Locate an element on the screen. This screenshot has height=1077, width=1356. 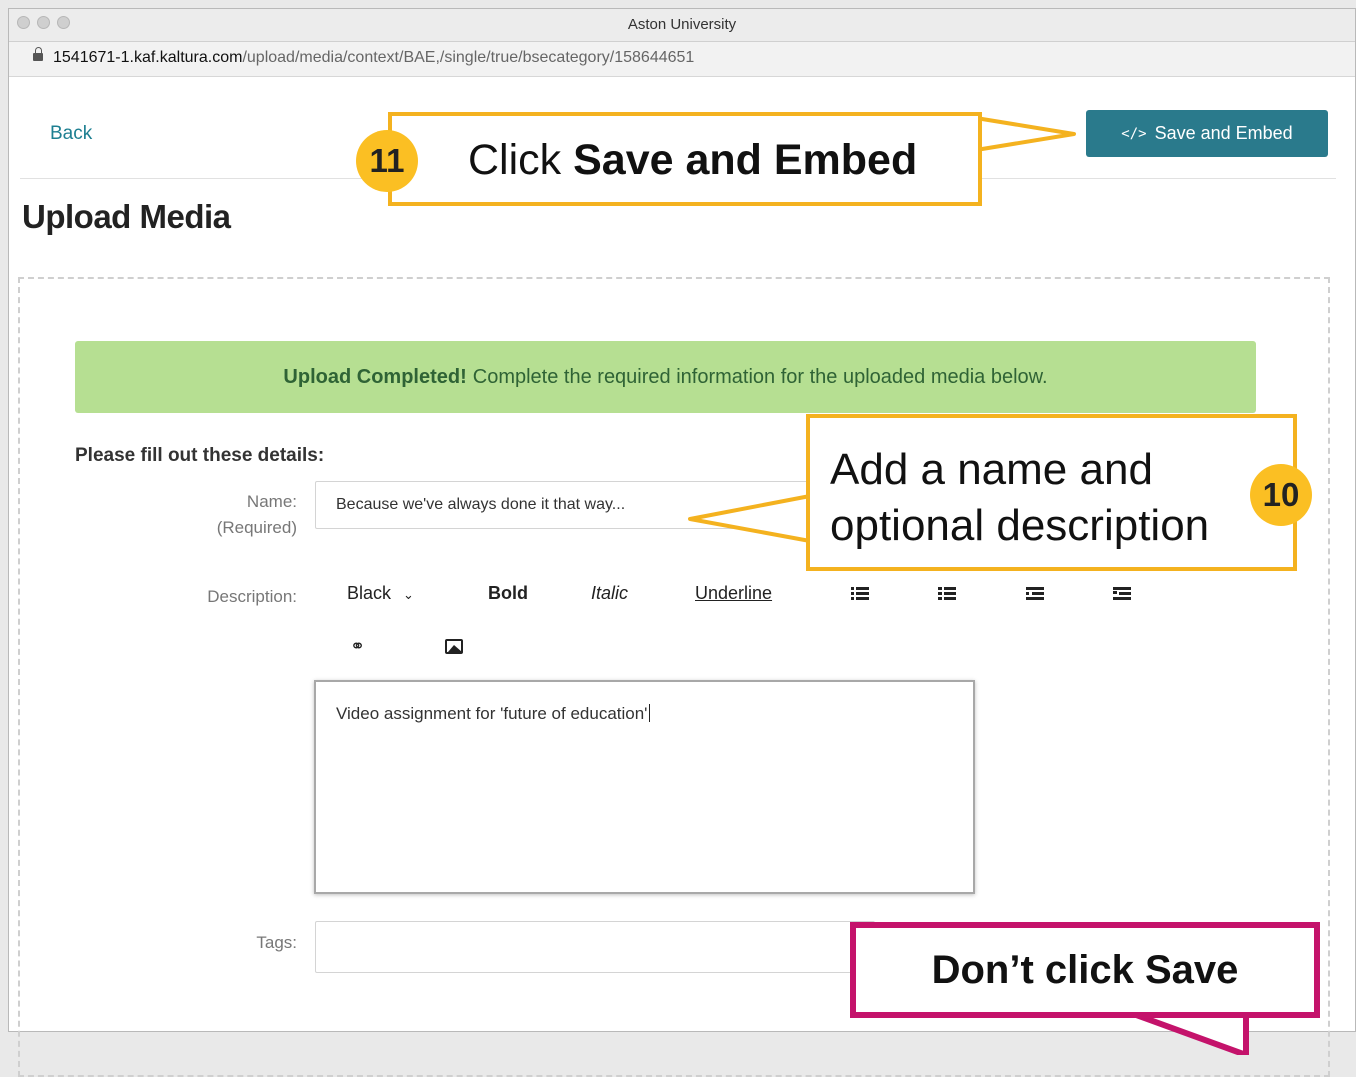
banner-strong: Upload Completed! is located at coordinates (375, 376).